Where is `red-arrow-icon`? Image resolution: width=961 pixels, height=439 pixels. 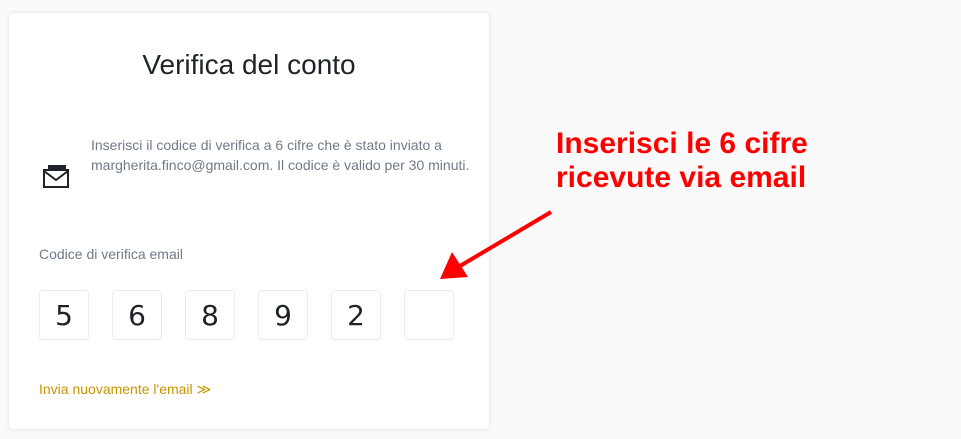 red-arrow-icon is located at coordinates (496, 244).